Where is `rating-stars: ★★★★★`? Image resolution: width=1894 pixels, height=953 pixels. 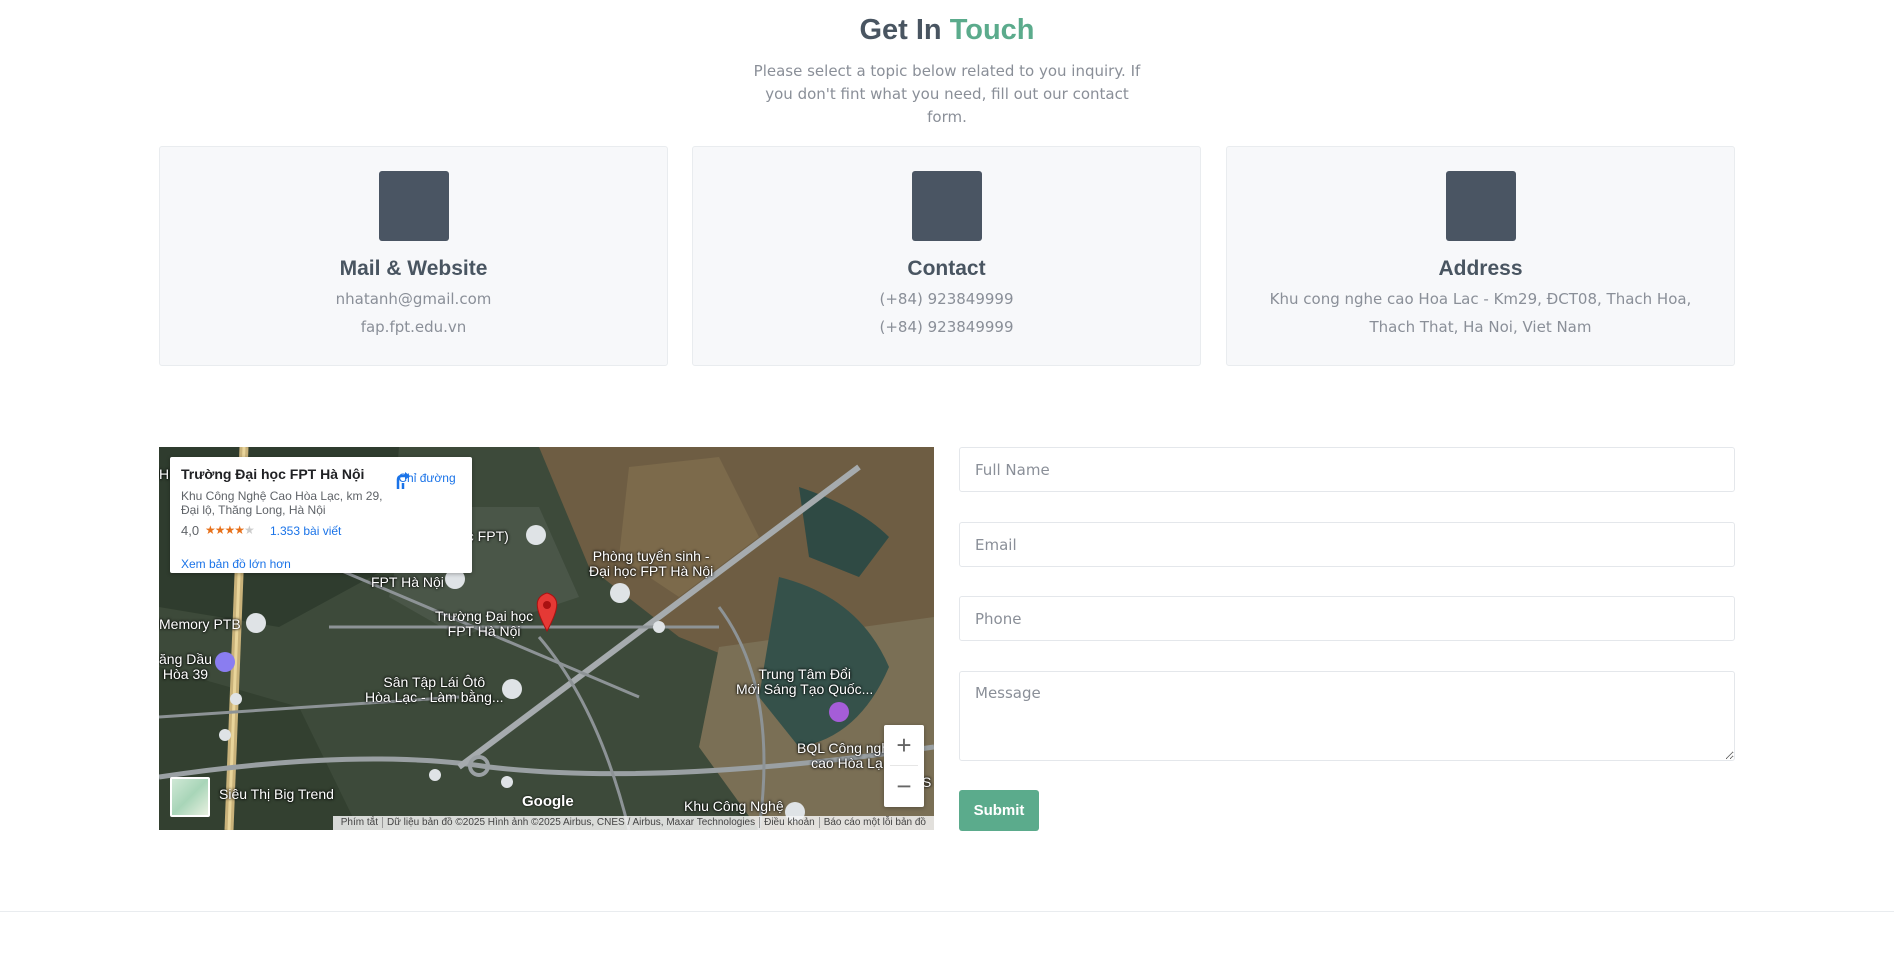
rating-stars: ★★★★★ is located at coordinates (230, 530).